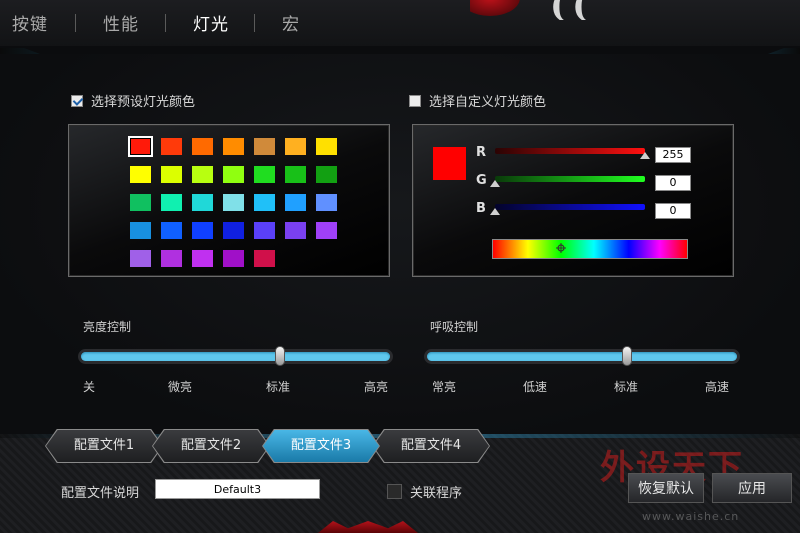 Image resolution: width=800 pixels, height=533 pixels. I want to click on blue-slider-thumb, so click(495, 211).